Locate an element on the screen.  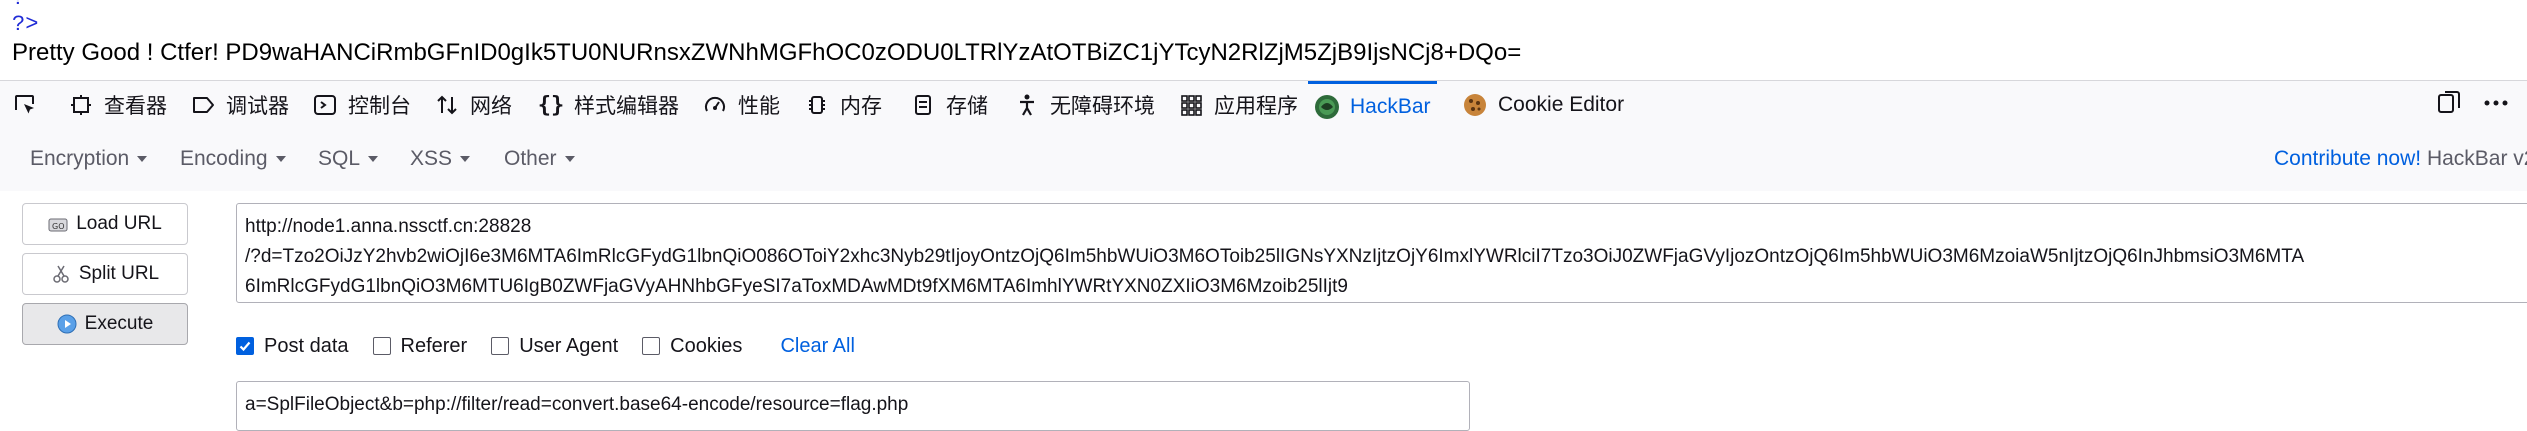
tab-network: 网络 is located at coordinates (473, 105).